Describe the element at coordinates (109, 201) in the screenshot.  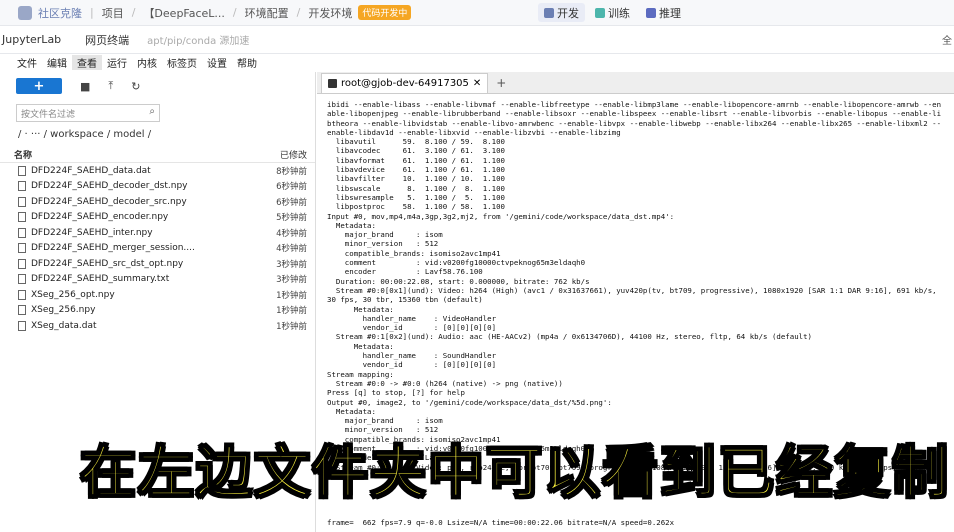
I see `file-name: DFD224F_SAEHD_decoder_src.npy` at that location.